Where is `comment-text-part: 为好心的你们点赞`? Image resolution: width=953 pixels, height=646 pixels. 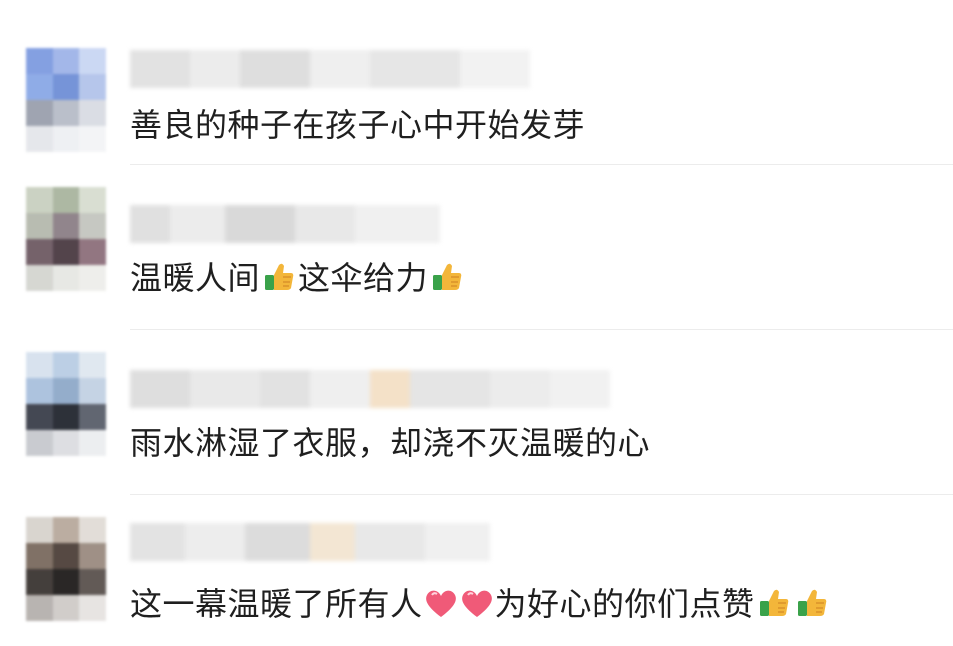 comment-text-part: 为好心的你们点赞 is located at coordinates (624, 604).